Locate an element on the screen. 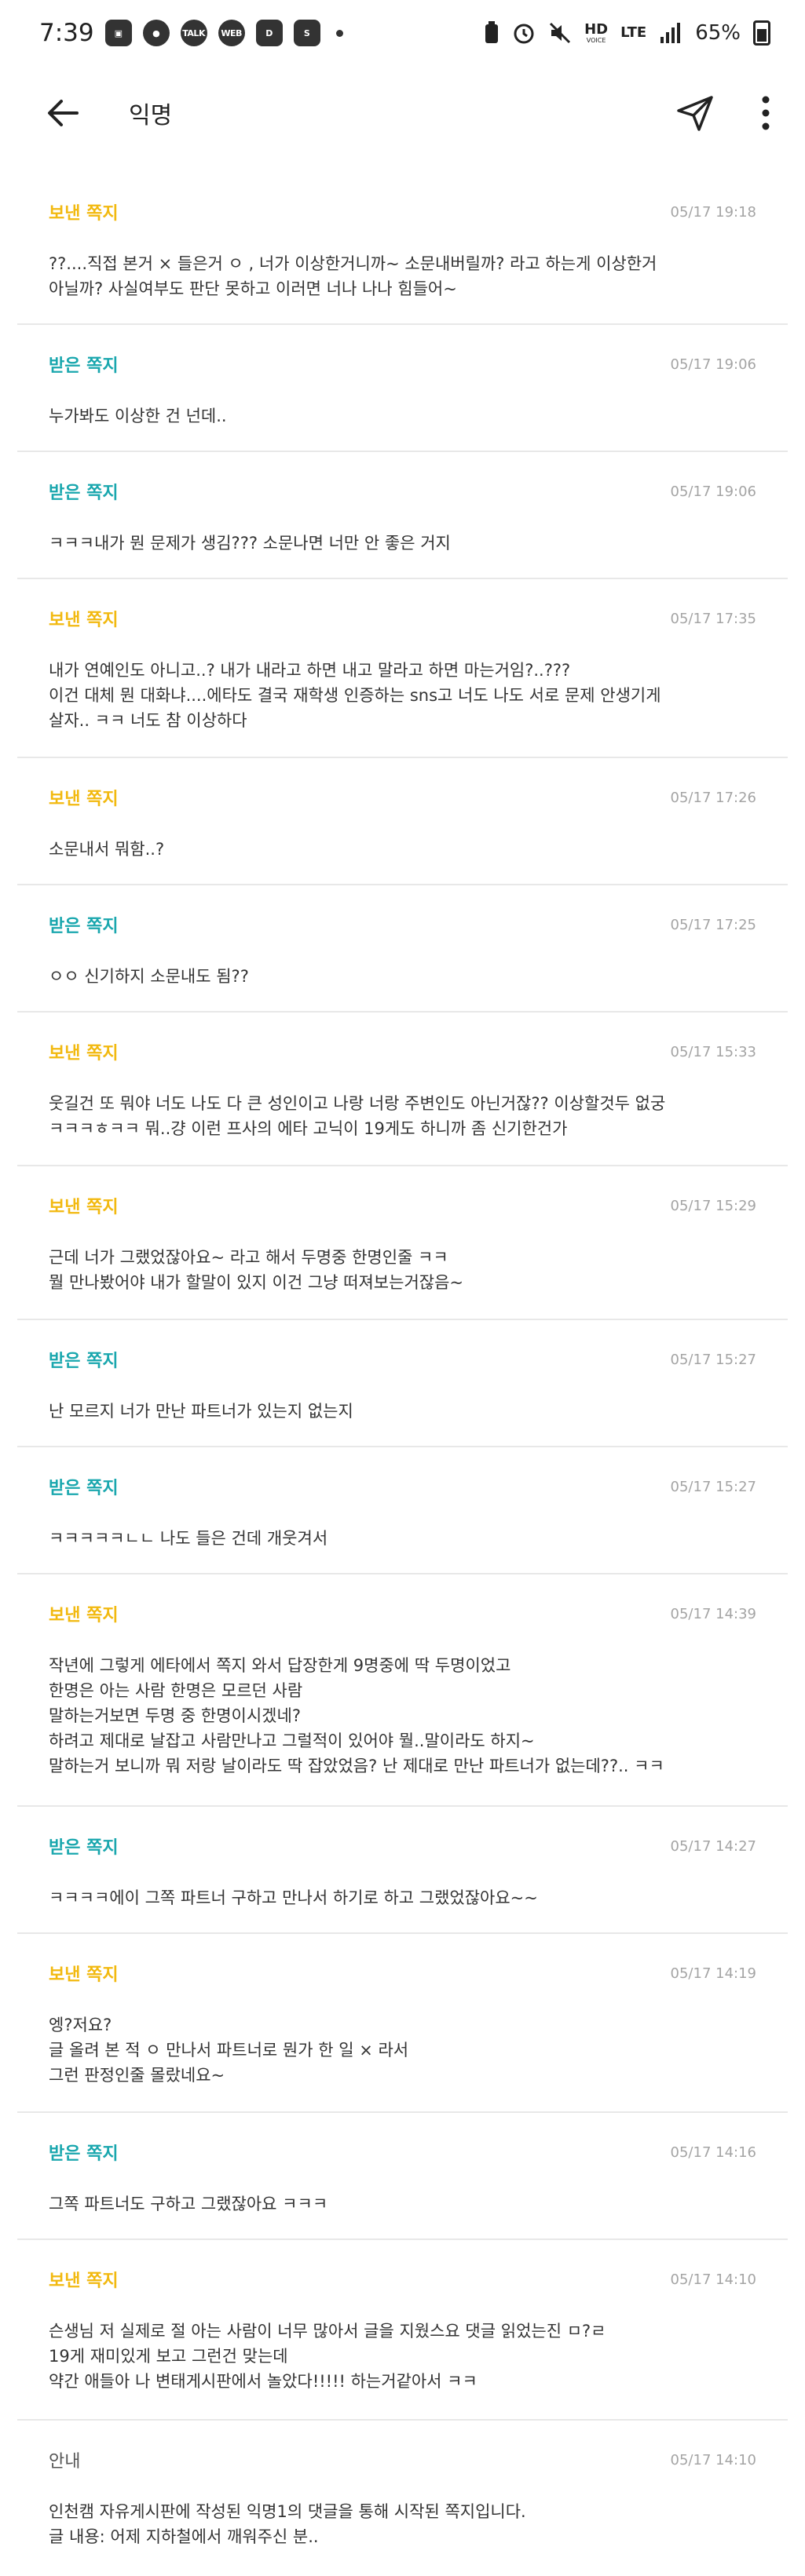 This screenshot has width=805, height=2576. message-body: 난 모르지 너가 만난 파트너가 있는지 없는지 is located at coordinates (201, 1411).